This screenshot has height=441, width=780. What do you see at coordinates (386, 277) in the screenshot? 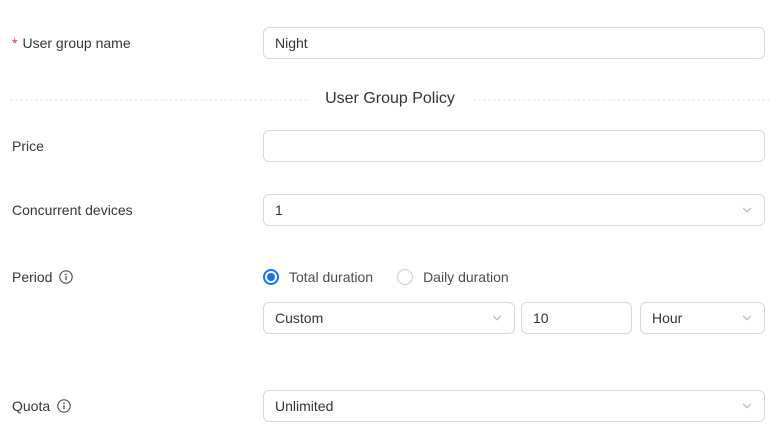
I see `period-radio-group: Total duration Daily duration` at bounding box center [386, 277].